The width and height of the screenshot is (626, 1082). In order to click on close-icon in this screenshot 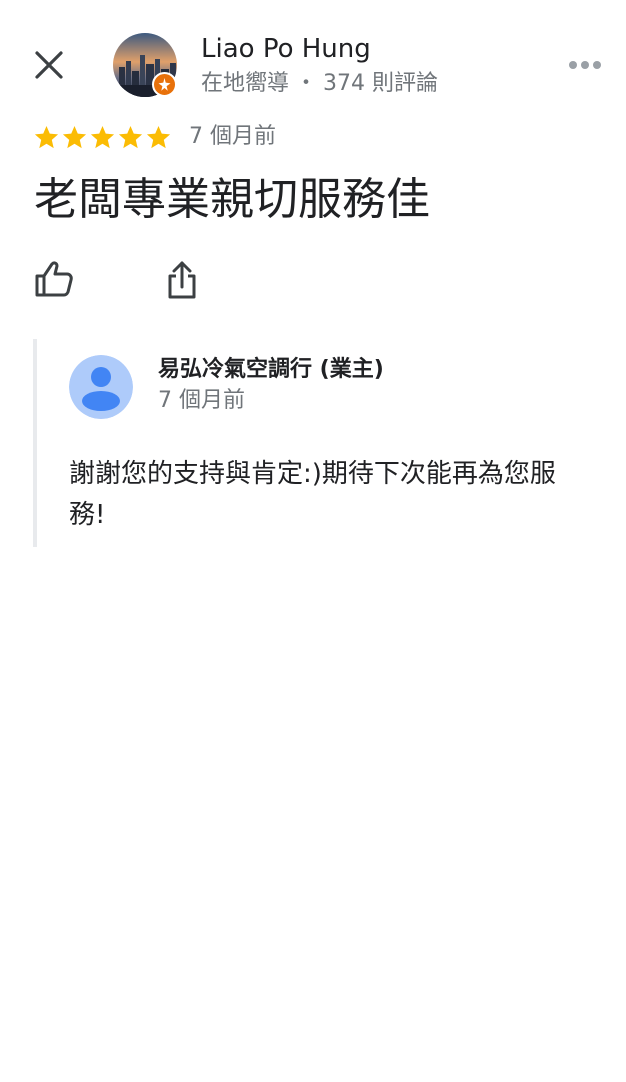, I will do `click(49, 65)`.